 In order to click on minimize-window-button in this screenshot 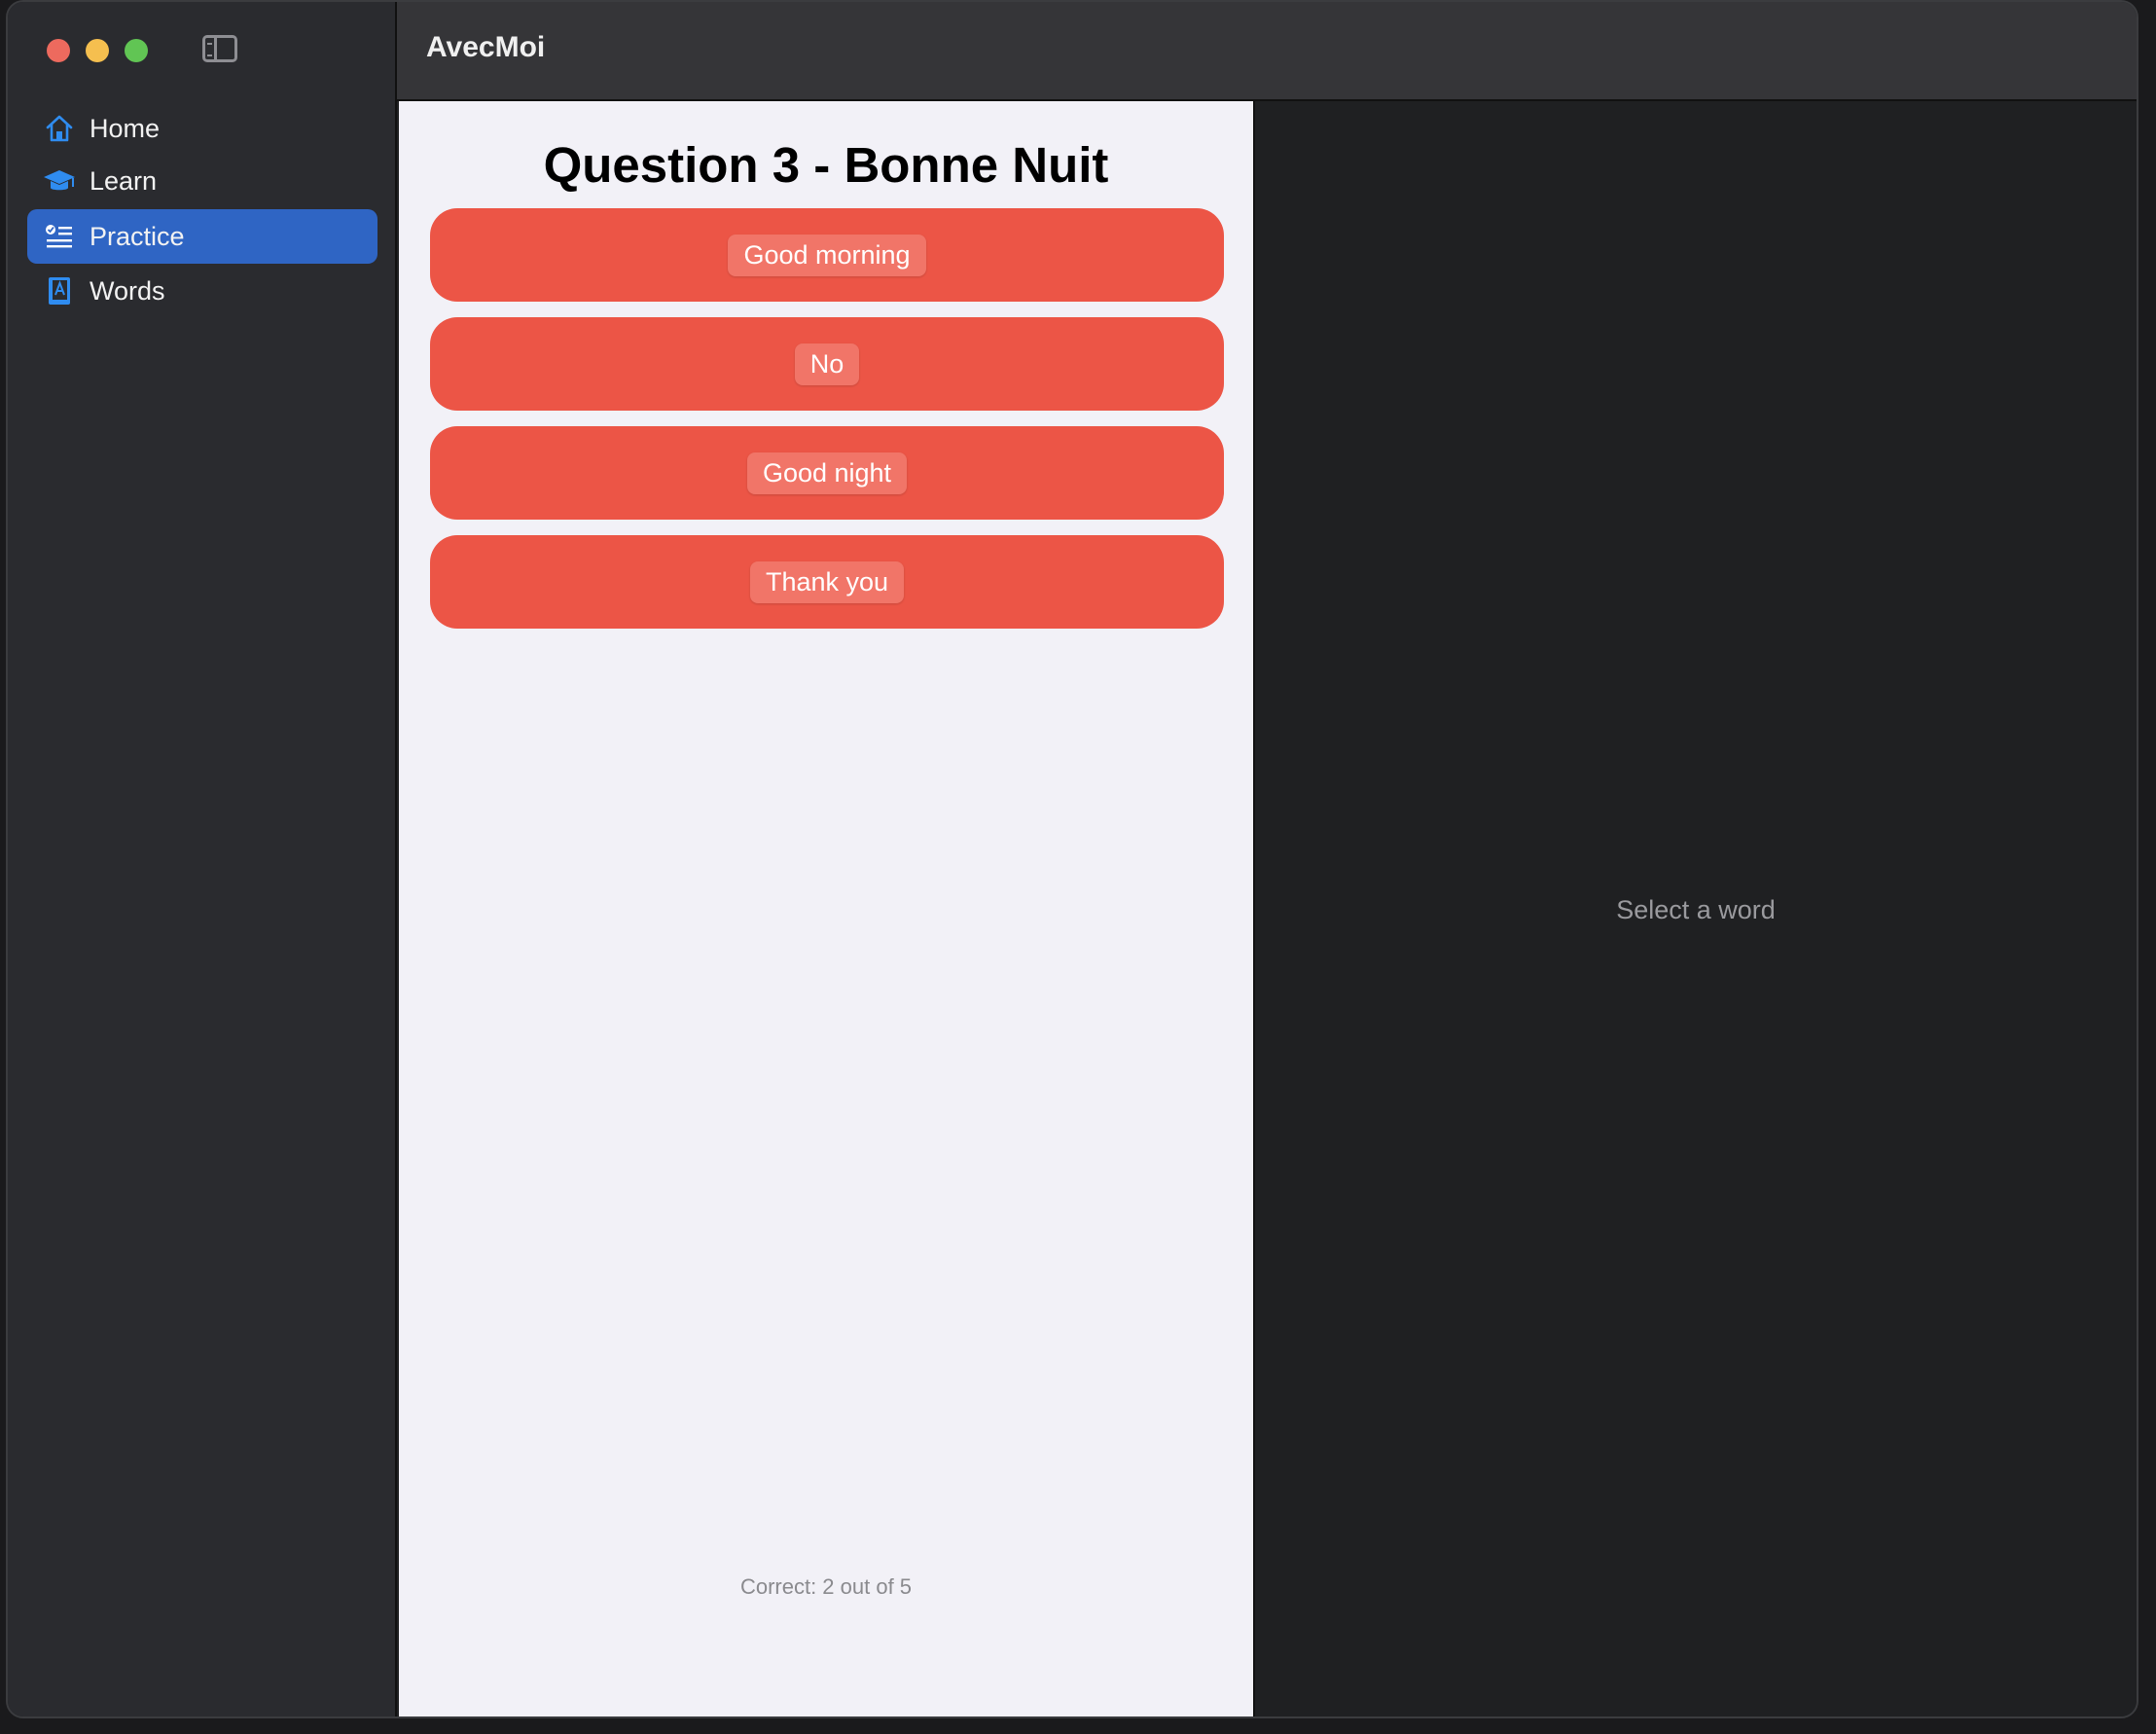, I will do `click(97, 50)`.